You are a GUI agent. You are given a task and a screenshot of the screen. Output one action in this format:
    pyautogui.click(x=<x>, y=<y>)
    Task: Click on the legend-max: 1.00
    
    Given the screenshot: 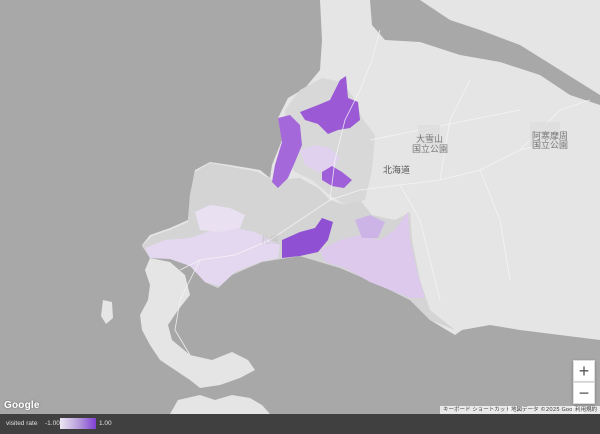 What is the action you would take?
    pyautogui.click(x=105, y=423)
    